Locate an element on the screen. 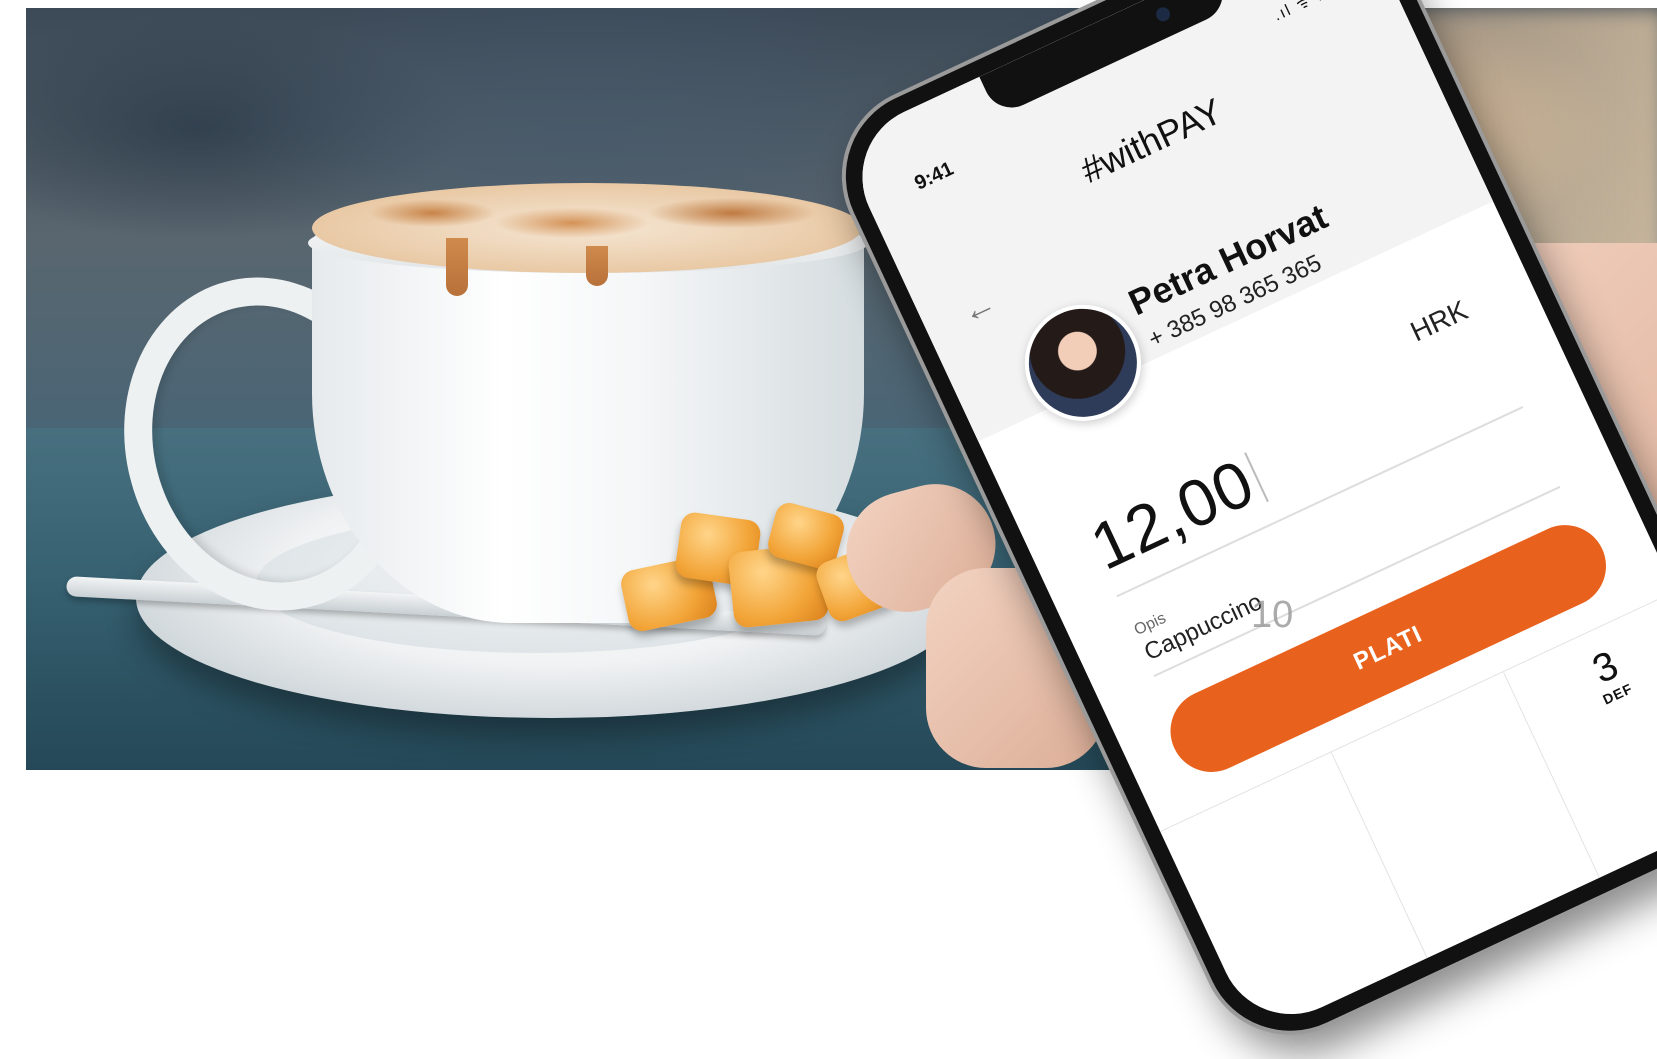 The width and height of the screenshot is (1657, 1059). overlay-number: 10 is located at coordinates (1272, 615).